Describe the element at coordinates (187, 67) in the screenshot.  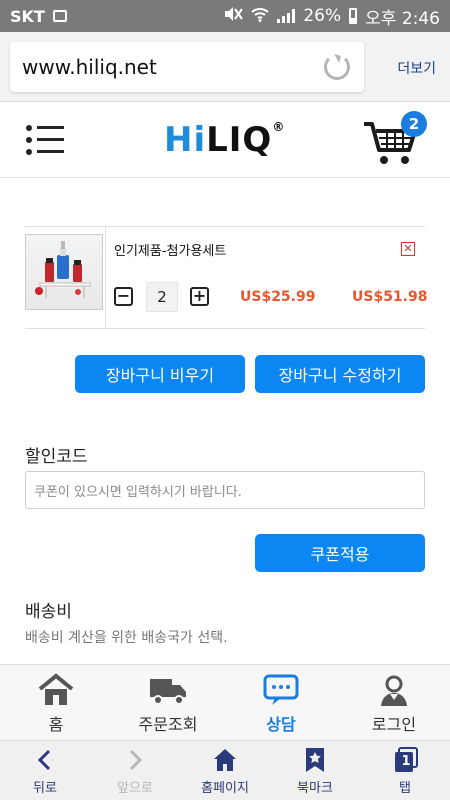
I see `url-bar: www.hiliq.net` at that location.